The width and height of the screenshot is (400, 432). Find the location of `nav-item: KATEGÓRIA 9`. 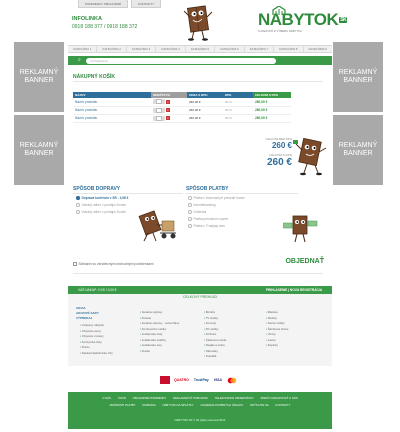

nav-item: KATEGÓRIA 9 is located at coordinates (318, 49).